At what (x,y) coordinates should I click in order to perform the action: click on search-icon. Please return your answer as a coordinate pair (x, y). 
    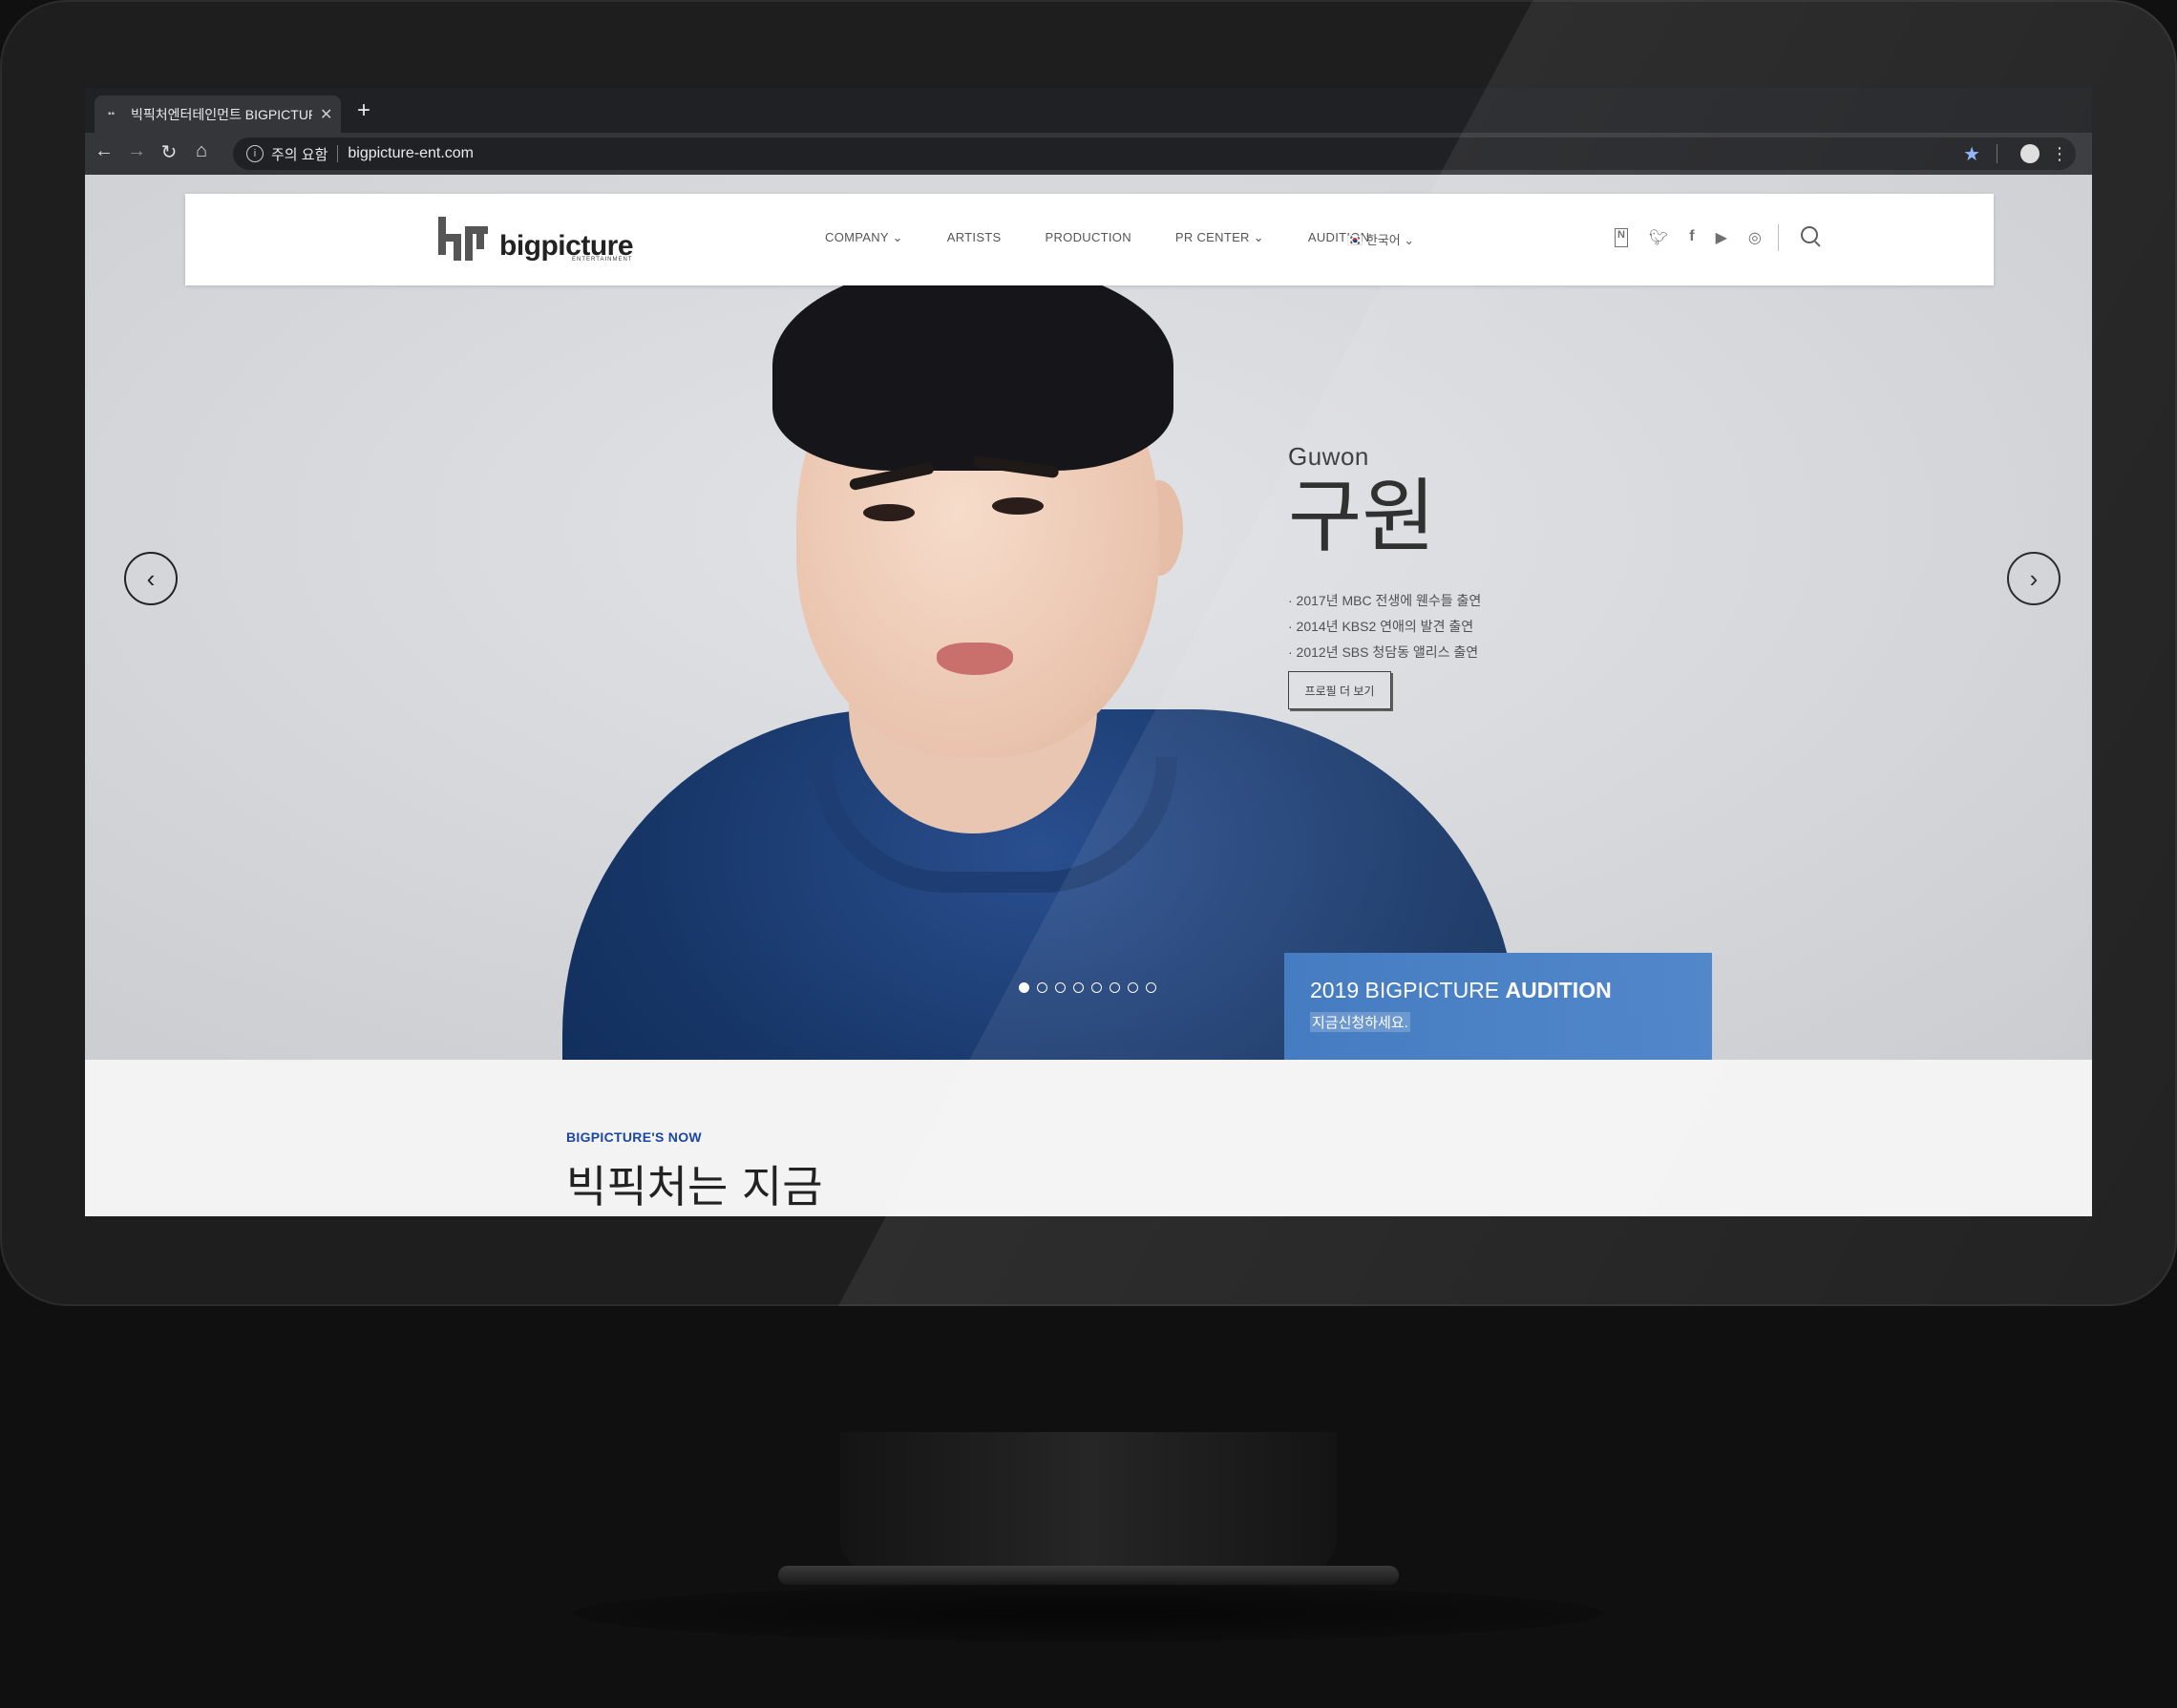
    Looking at the image, I should click on (1810, 235).